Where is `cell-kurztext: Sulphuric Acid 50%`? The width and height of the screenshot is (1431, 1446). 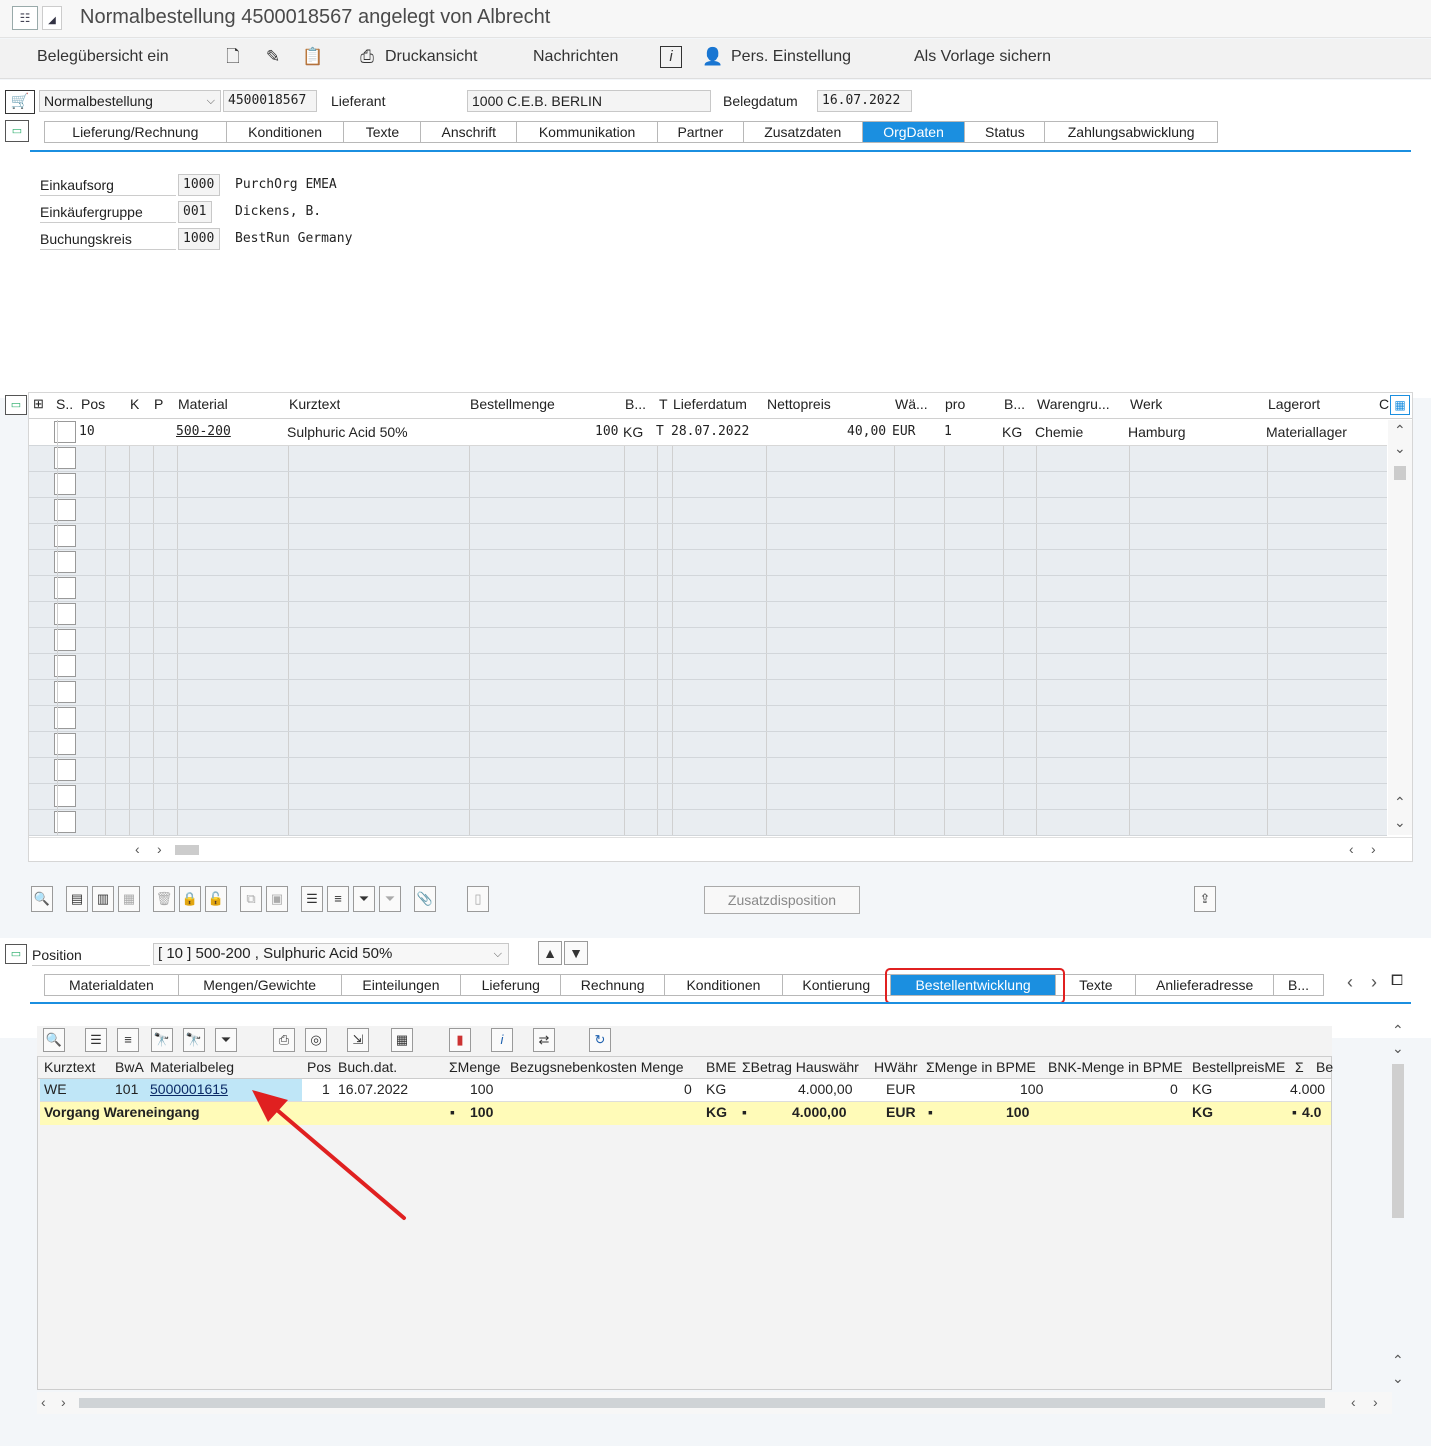
cell-kurztext: Sulphuric Acid 50% is located at coordinates (347, 432).